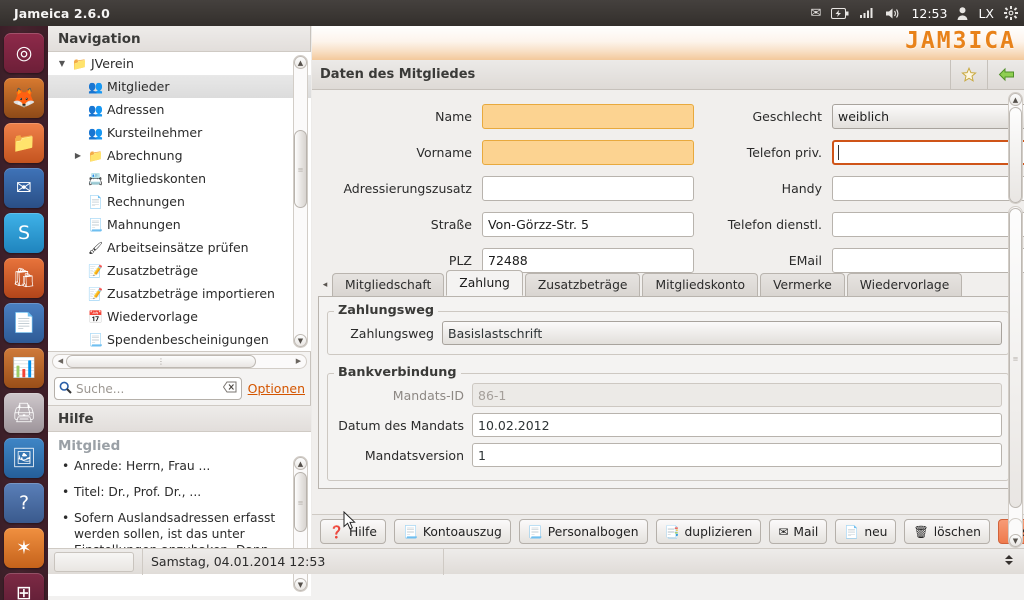 The width and height of the screenshot is (1024, 600). I want to click on help-icon: ?, so click(24, 503).